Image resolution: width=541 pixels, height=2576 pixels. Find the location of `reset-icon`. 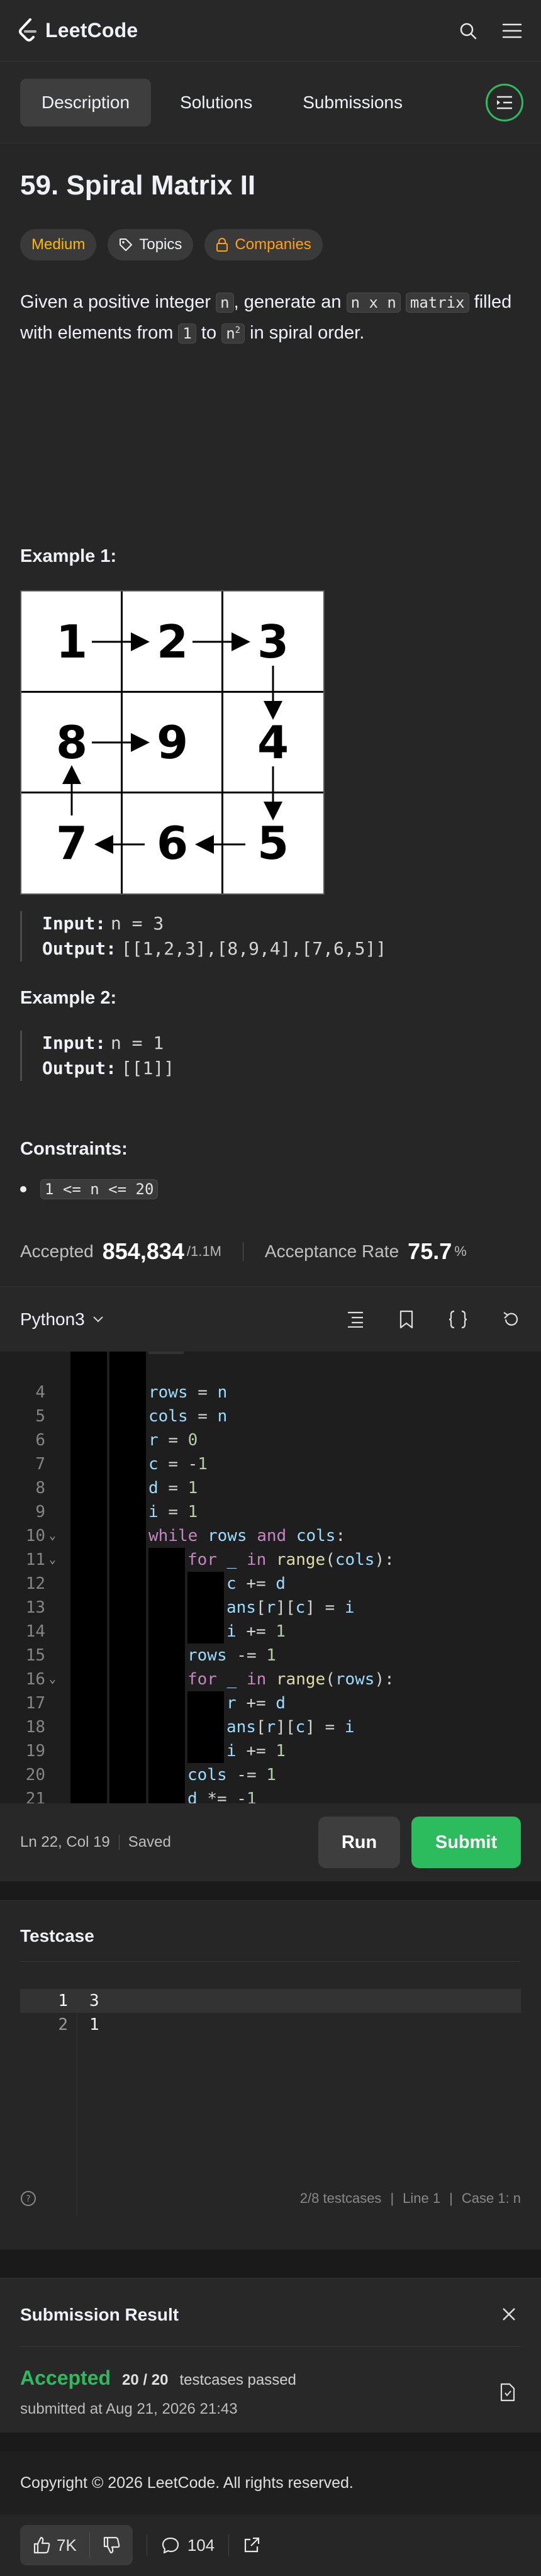

reset-icon is located at coordinates (511, 1319).